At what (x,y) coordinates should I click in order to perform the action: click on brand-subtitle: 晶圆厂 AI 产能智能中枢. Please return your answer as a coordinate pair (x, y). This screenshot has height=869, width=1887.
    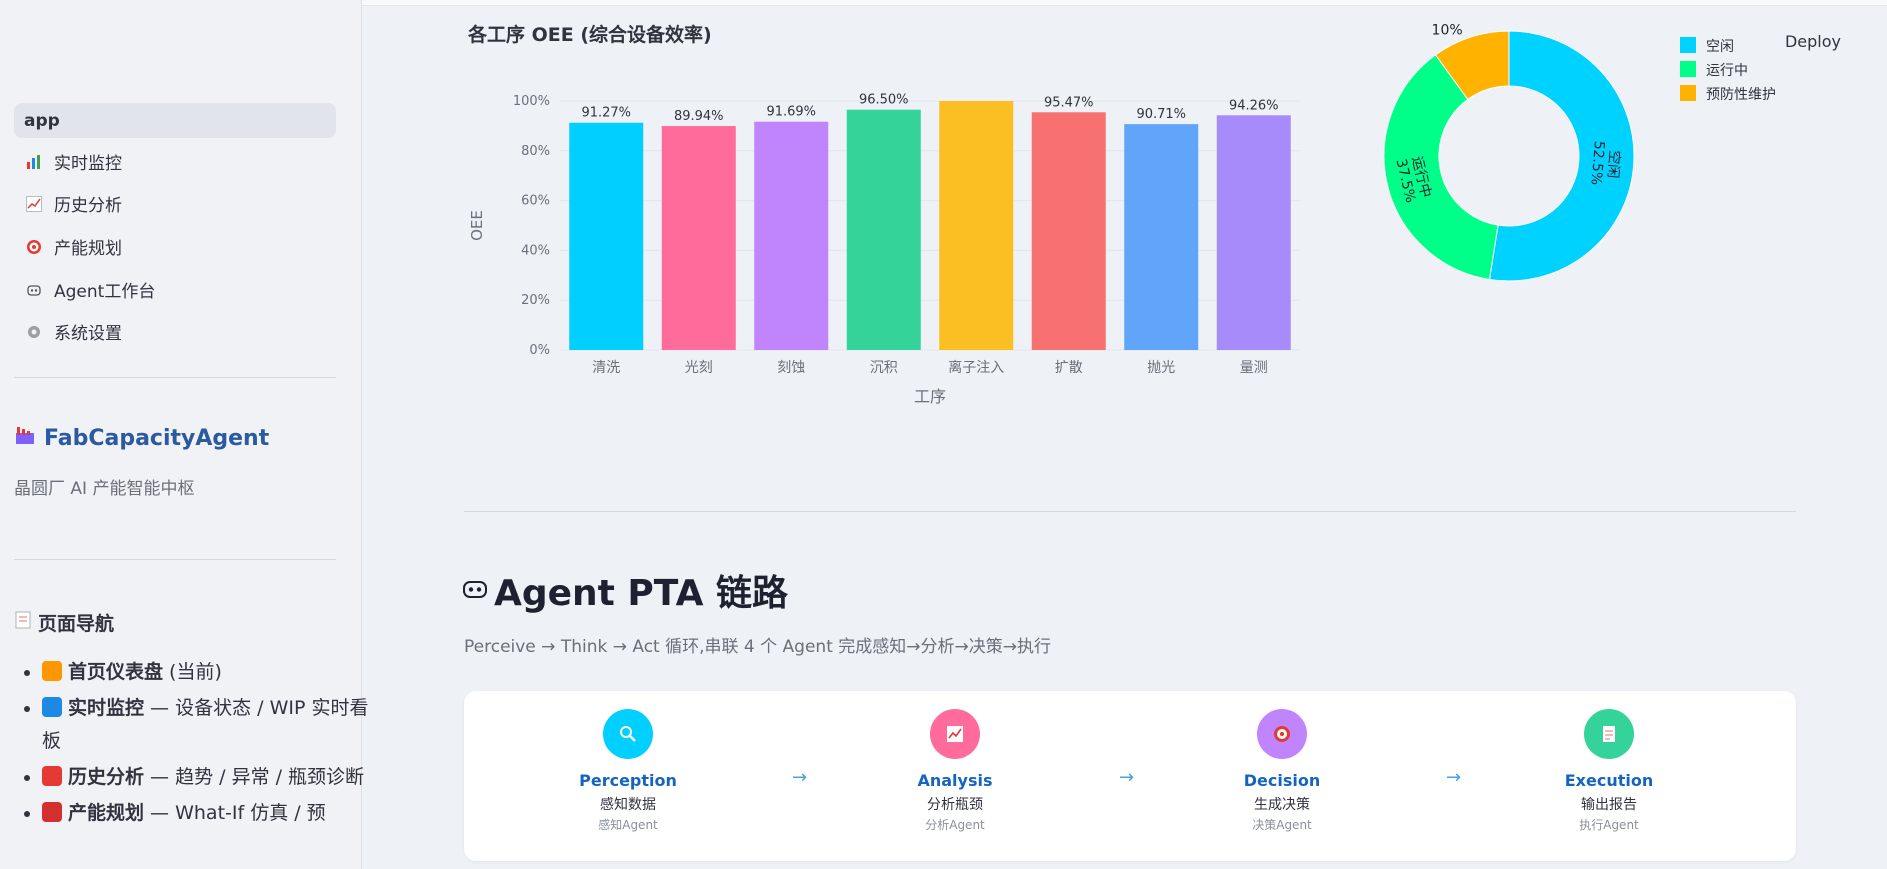
    Looking at the image, I should click on (104, 489).